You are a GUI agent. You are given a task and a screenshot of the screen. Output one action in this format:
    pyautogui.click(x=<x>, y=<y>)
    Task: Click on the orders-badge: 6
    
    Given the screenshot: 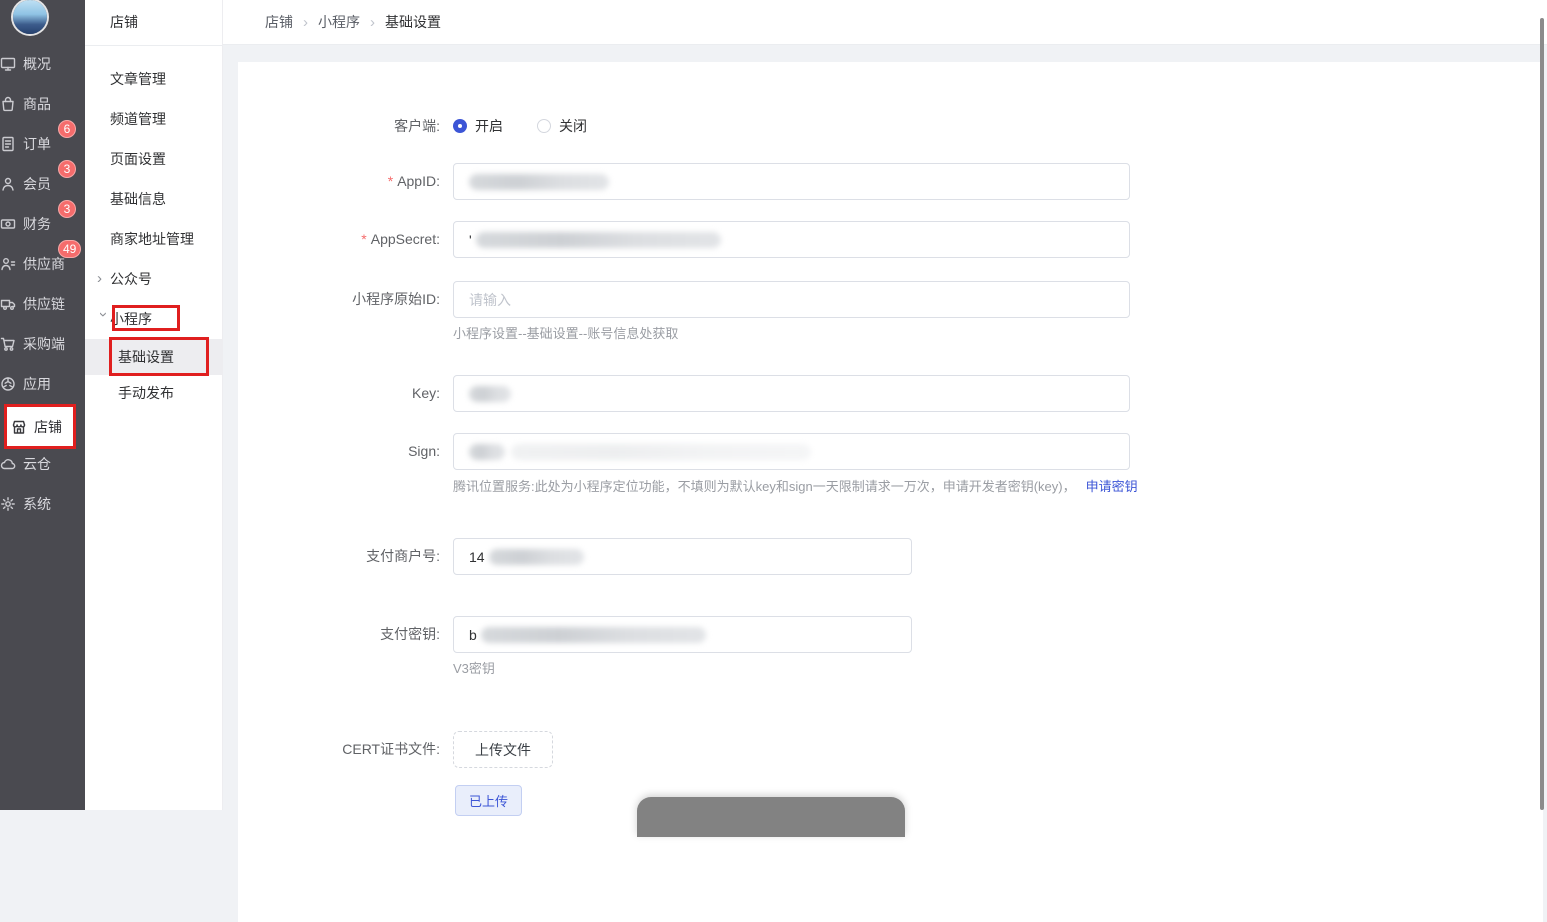 What is the action you would take?
    pyautogui.click(x=67, y=129)
    